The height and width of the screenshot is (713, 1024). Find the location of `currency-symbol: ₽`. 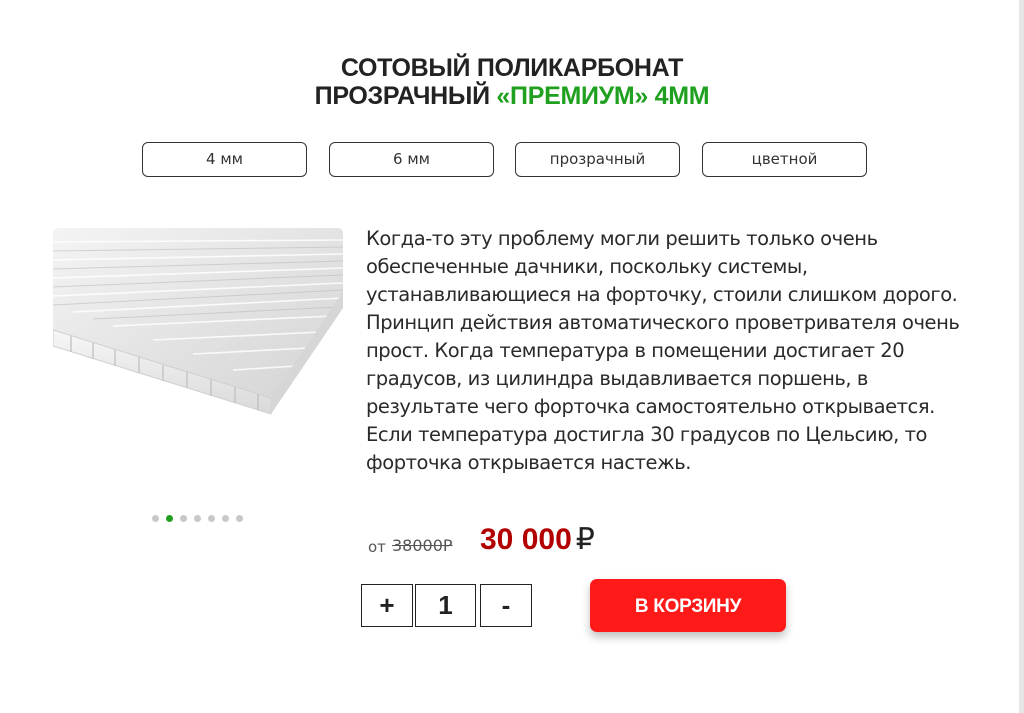

currency-symbol: ₽ is located at coordinates (585, 539).